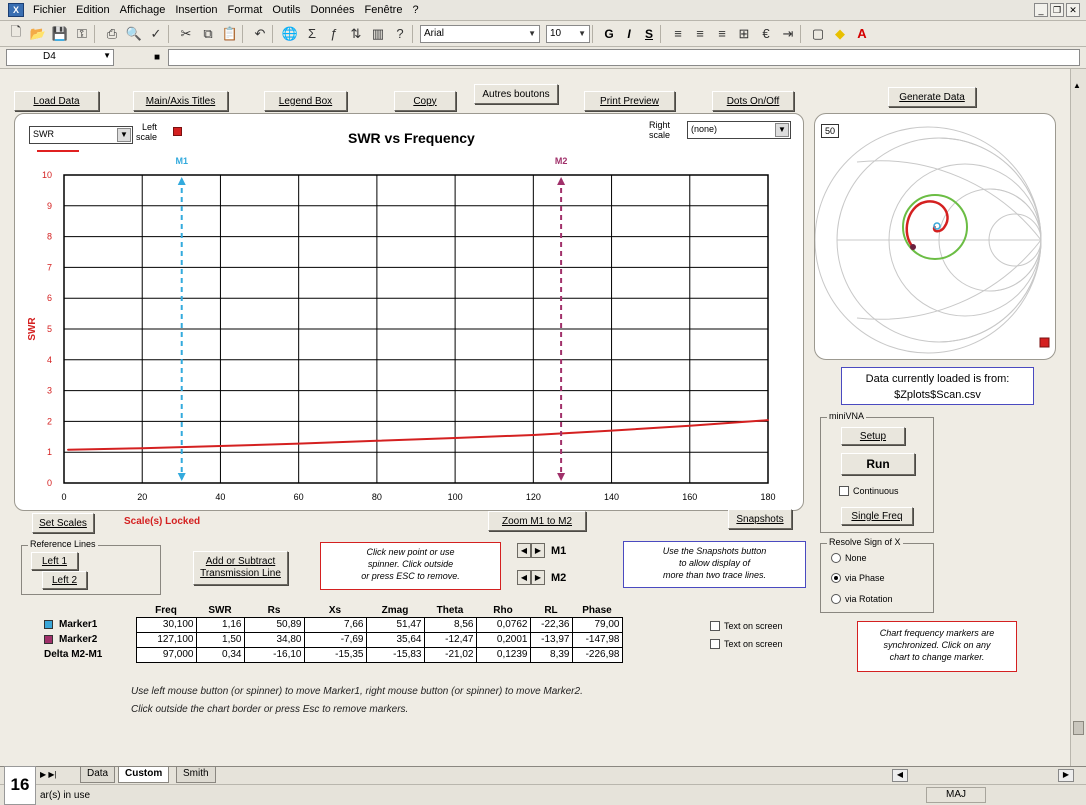  Describe the element at coordinates (678, 34) in the screenshot. I see `align-left-icon: ≡` at that location.